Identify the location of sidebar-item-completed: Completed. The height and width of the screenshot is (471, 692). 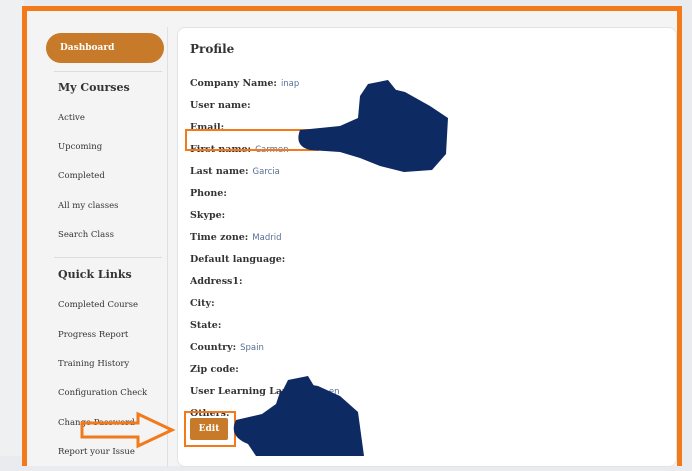
(81, 176).